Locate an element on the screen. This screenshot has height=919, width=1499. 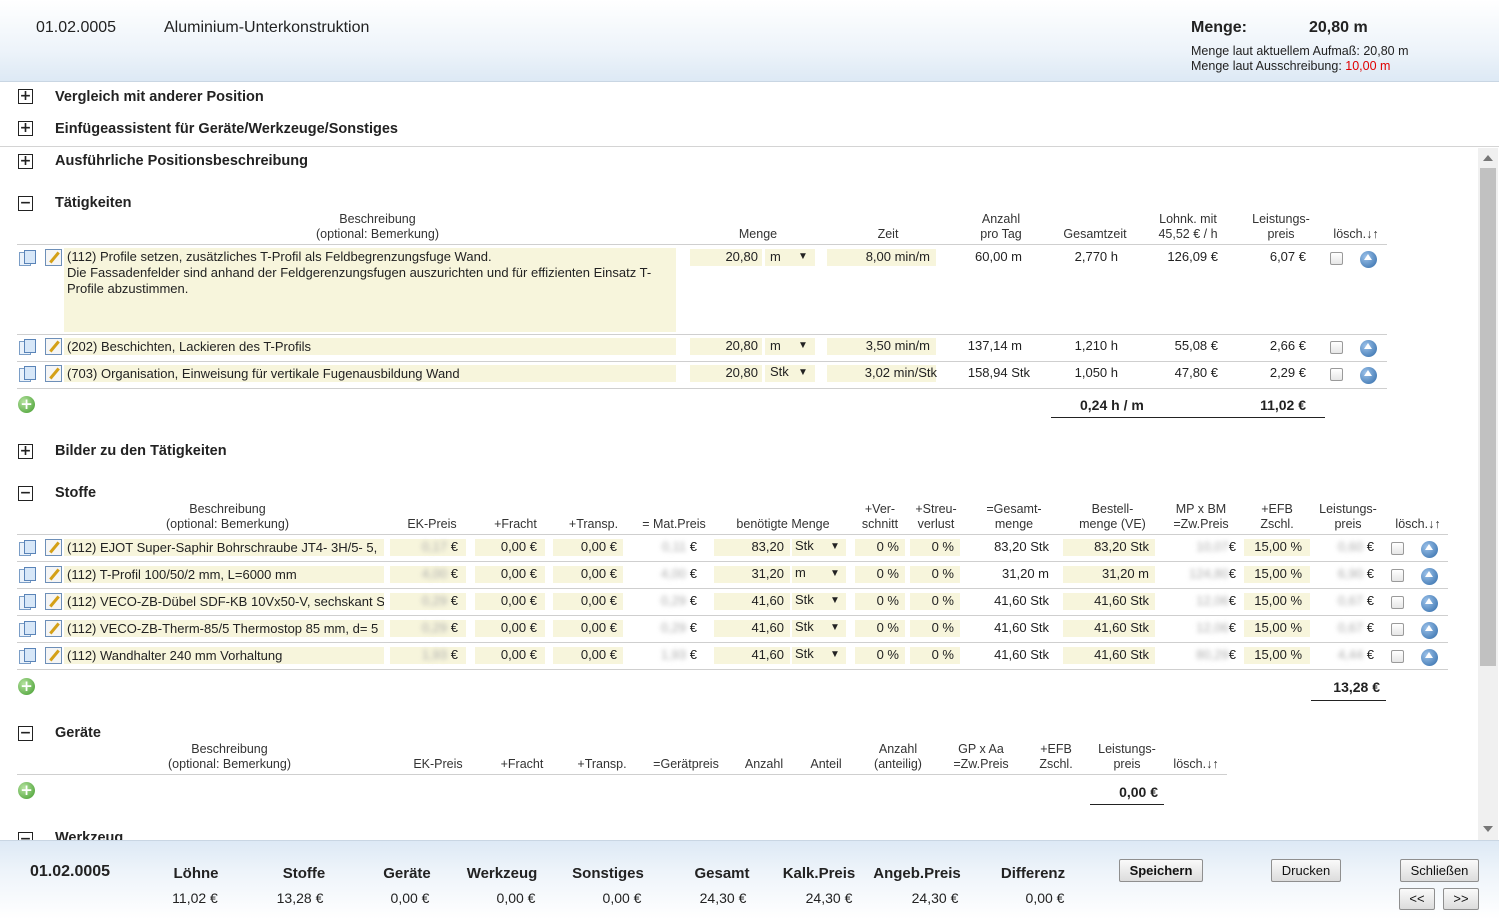
expand-toggle-vergleich: + is located at coordinates (25, 96).